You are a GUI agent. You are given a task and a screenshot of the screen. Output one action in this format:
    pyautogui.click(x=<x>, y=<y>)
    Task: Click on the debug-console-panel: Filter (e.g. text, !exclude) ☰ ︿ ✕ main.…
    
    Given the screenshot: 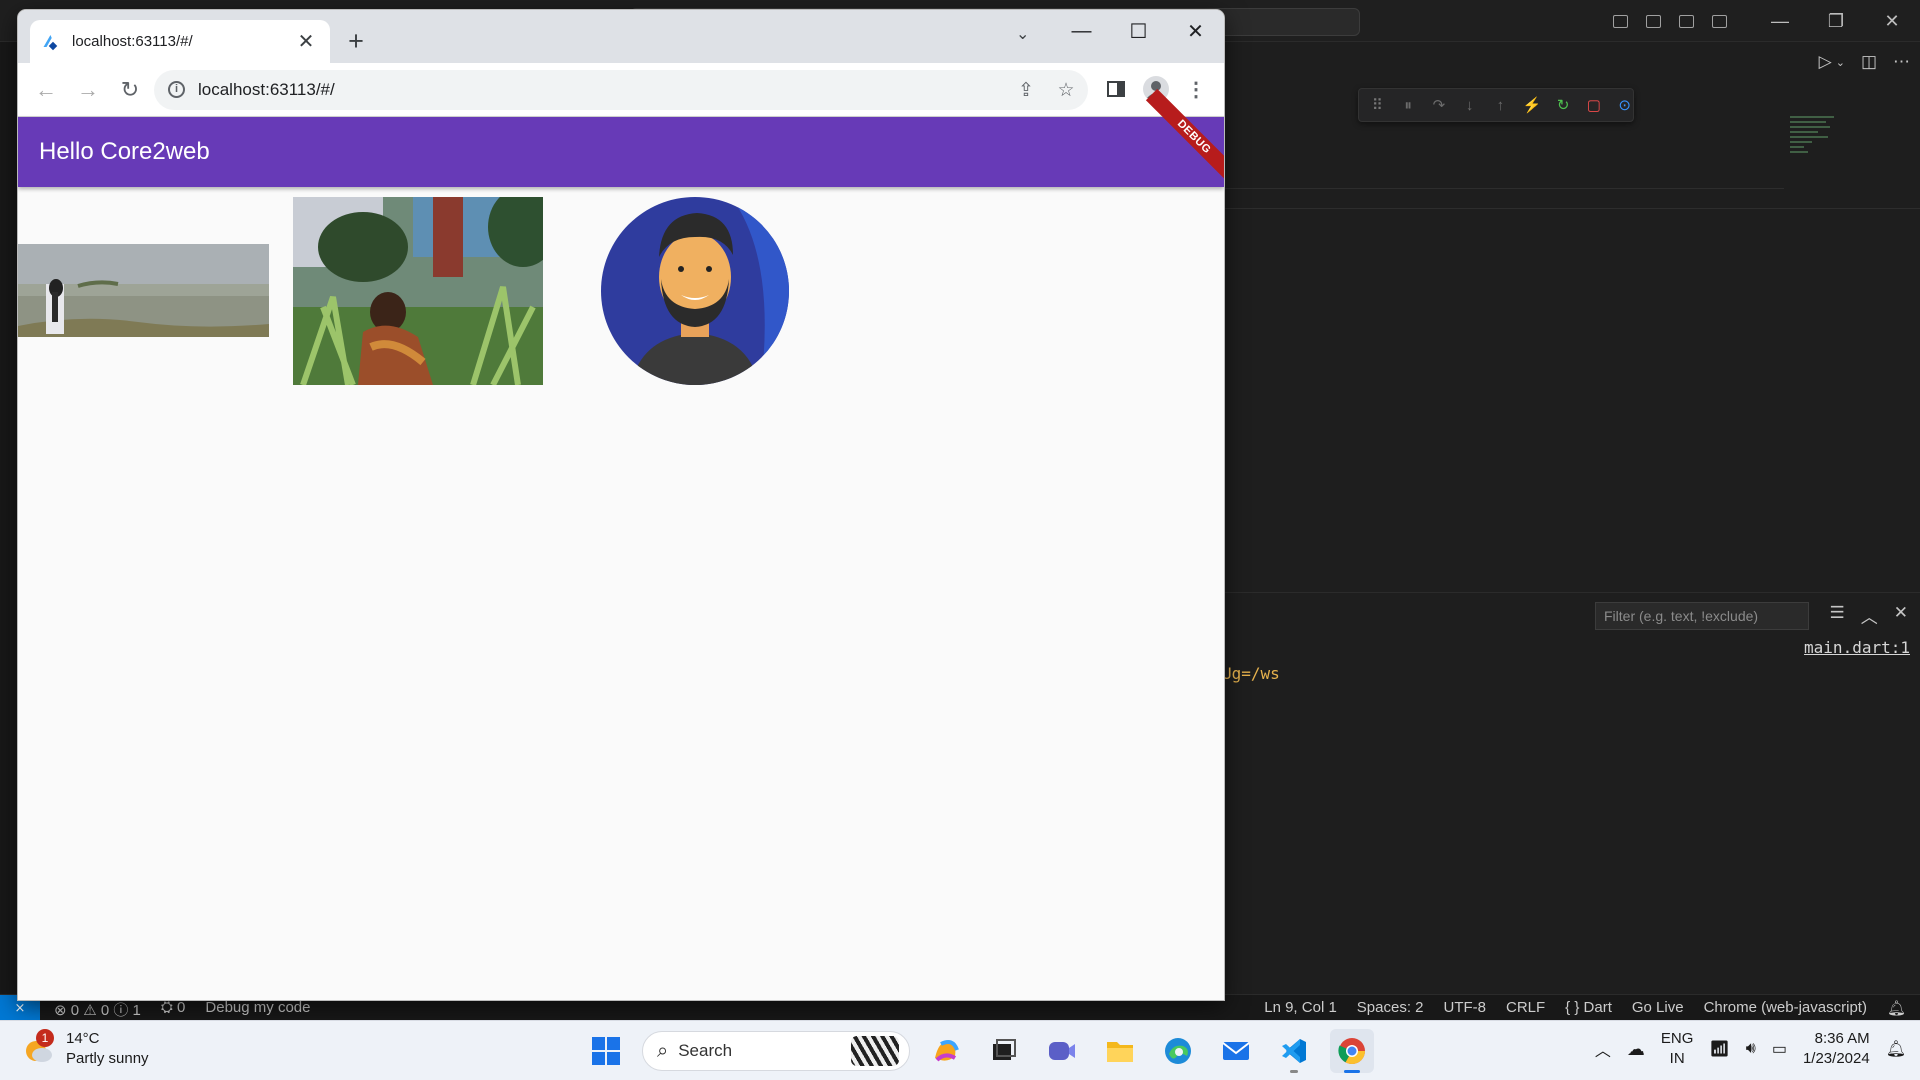 What is the action you would take?
    pyautogui.click(x=1571, y=798)
    